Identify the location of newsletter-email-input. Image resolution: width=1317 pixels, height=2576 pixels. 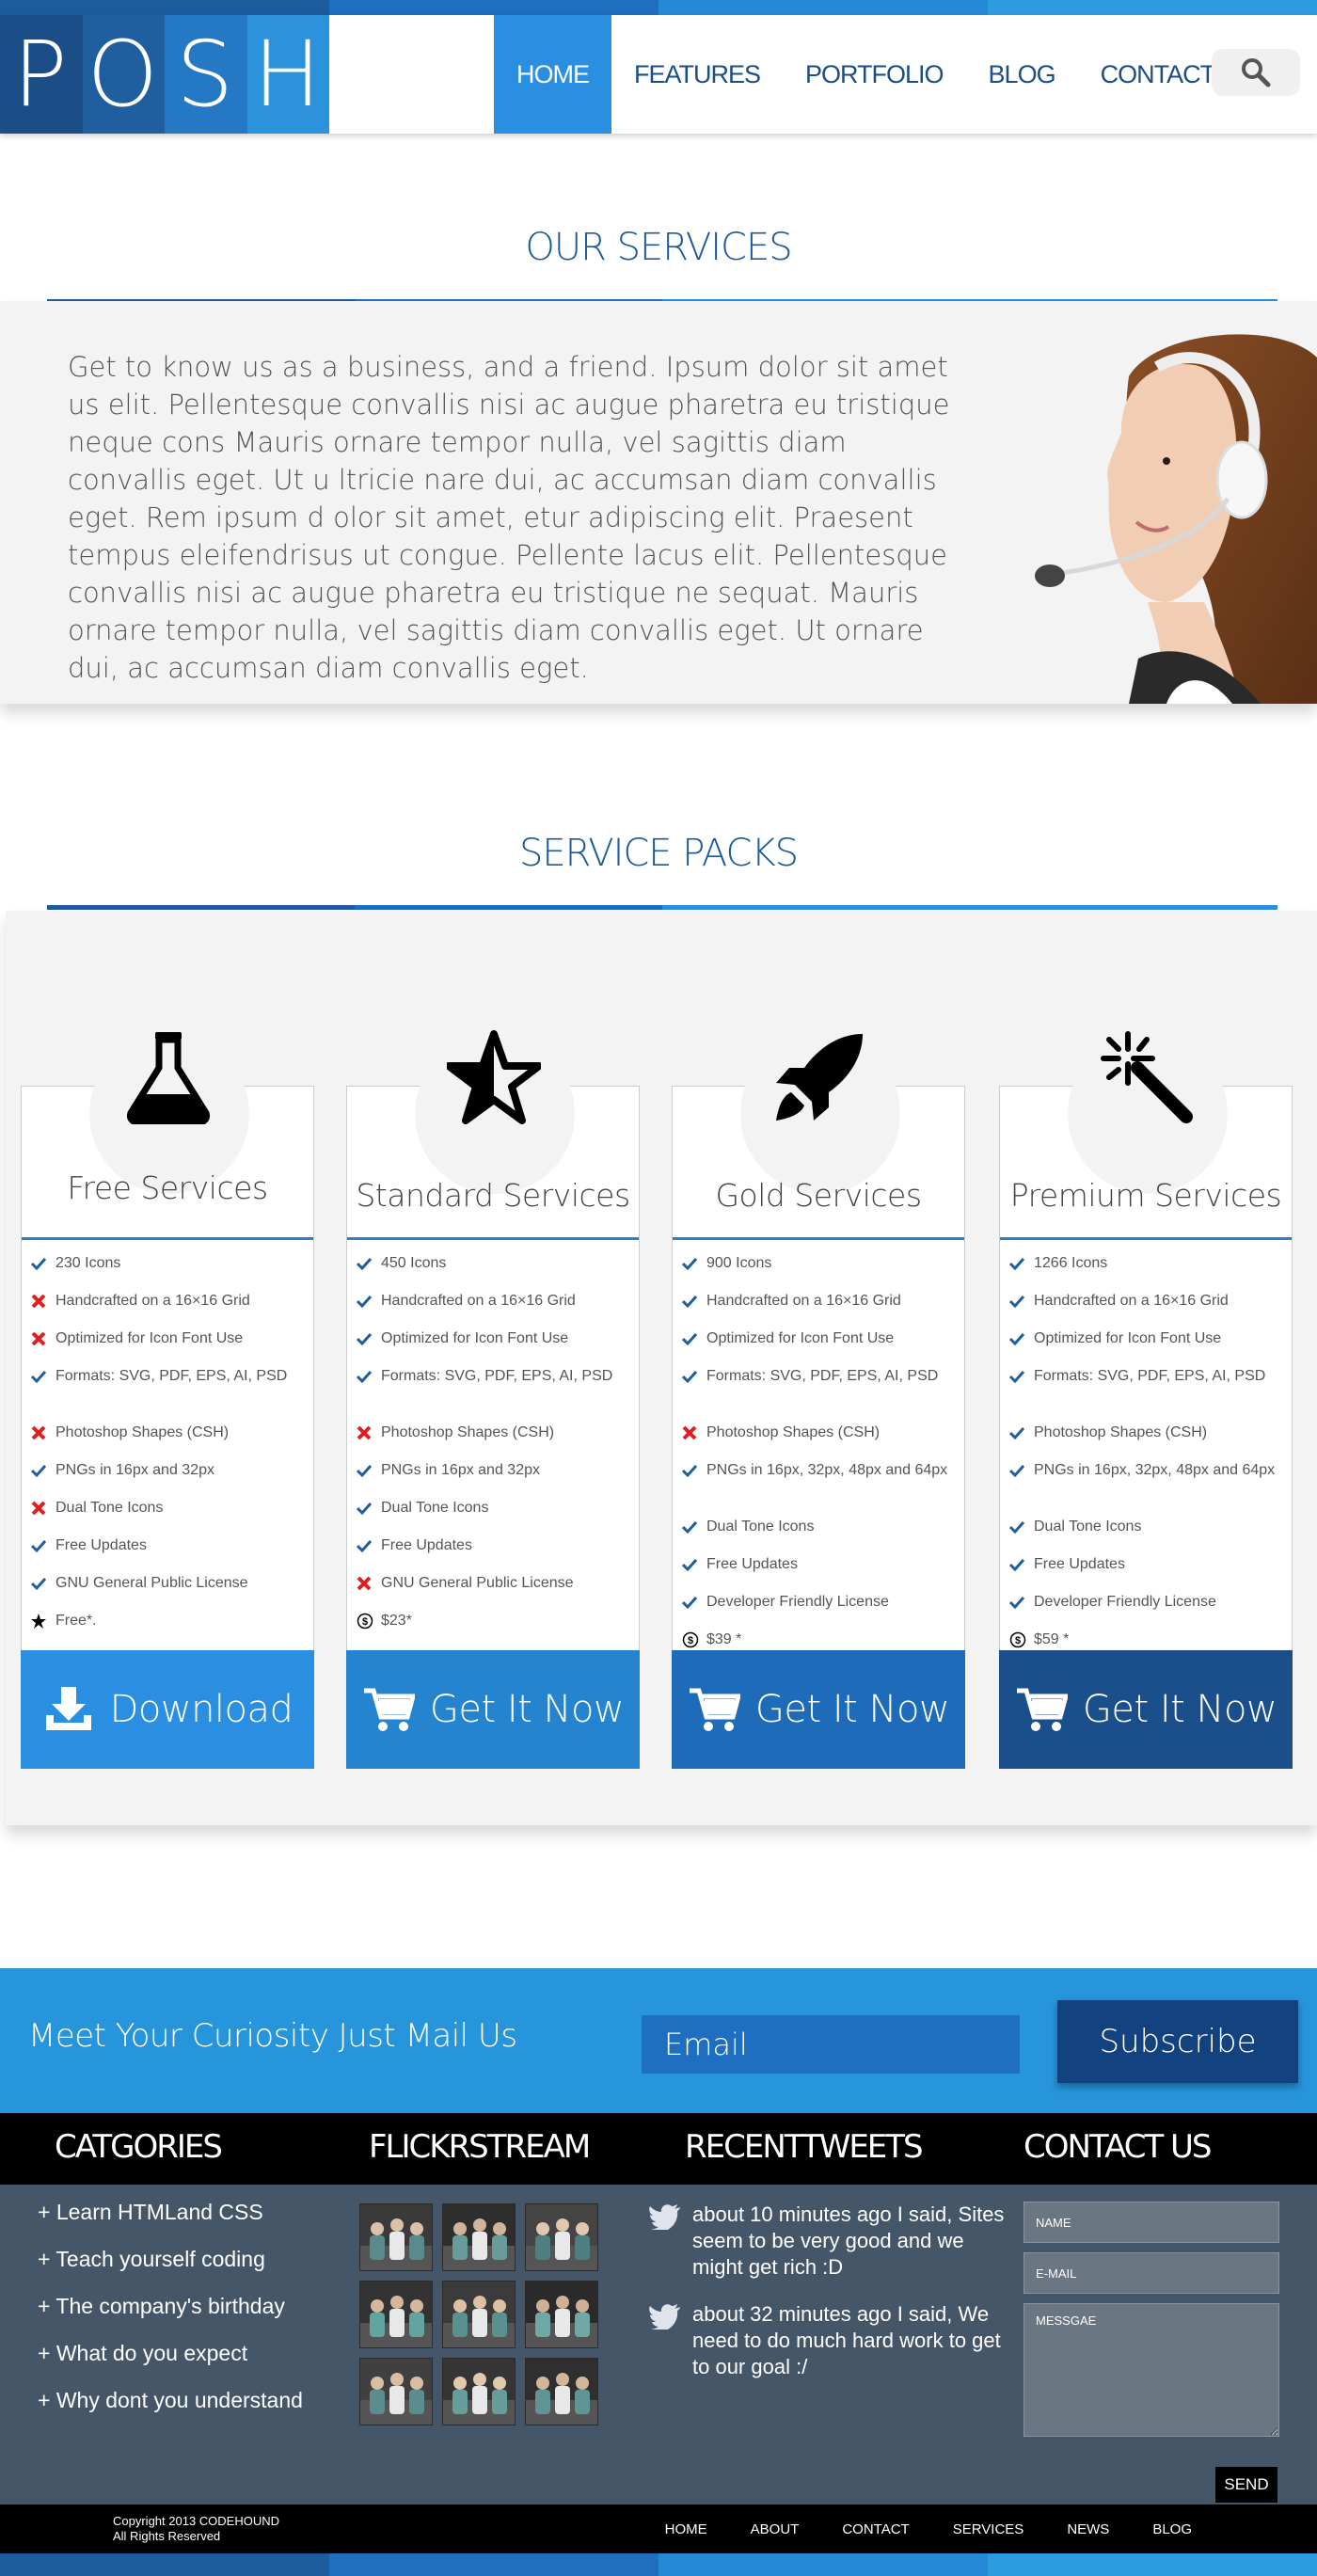
(831, 2045).